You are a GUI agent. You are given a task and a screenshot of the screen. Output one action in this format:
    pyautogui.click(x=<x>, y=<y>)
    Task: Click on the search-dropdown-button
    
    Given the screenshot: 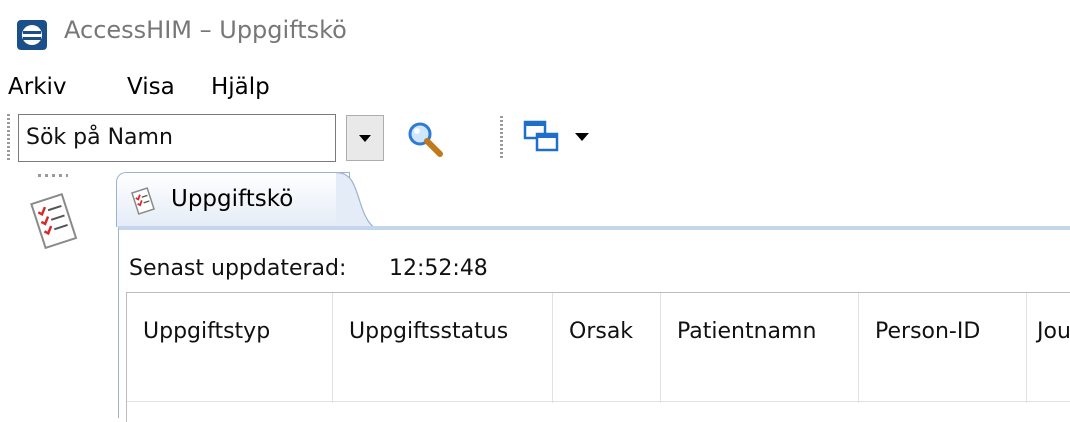 What is the action you would take?
    pyautogui.click(x=365, y=138)
    